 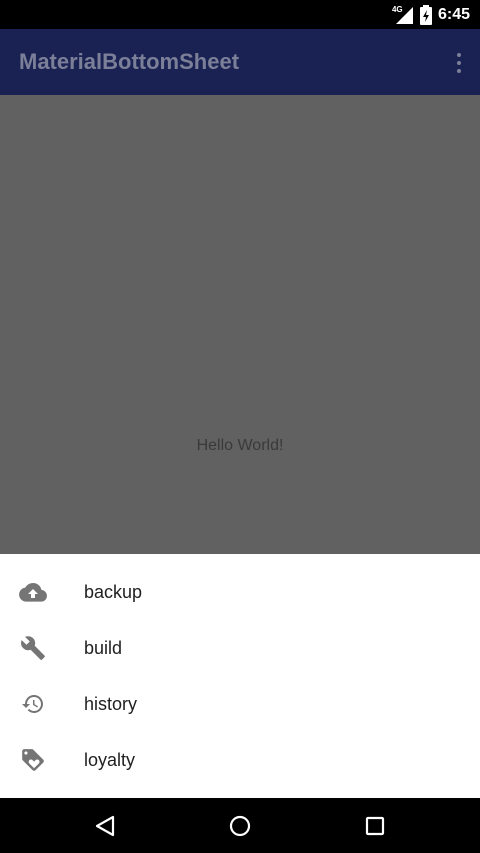 What do you see at coordinates (113, 592) in the screenshot?
I see `sheet-item-label: backup` at bounding box center [113, 592].